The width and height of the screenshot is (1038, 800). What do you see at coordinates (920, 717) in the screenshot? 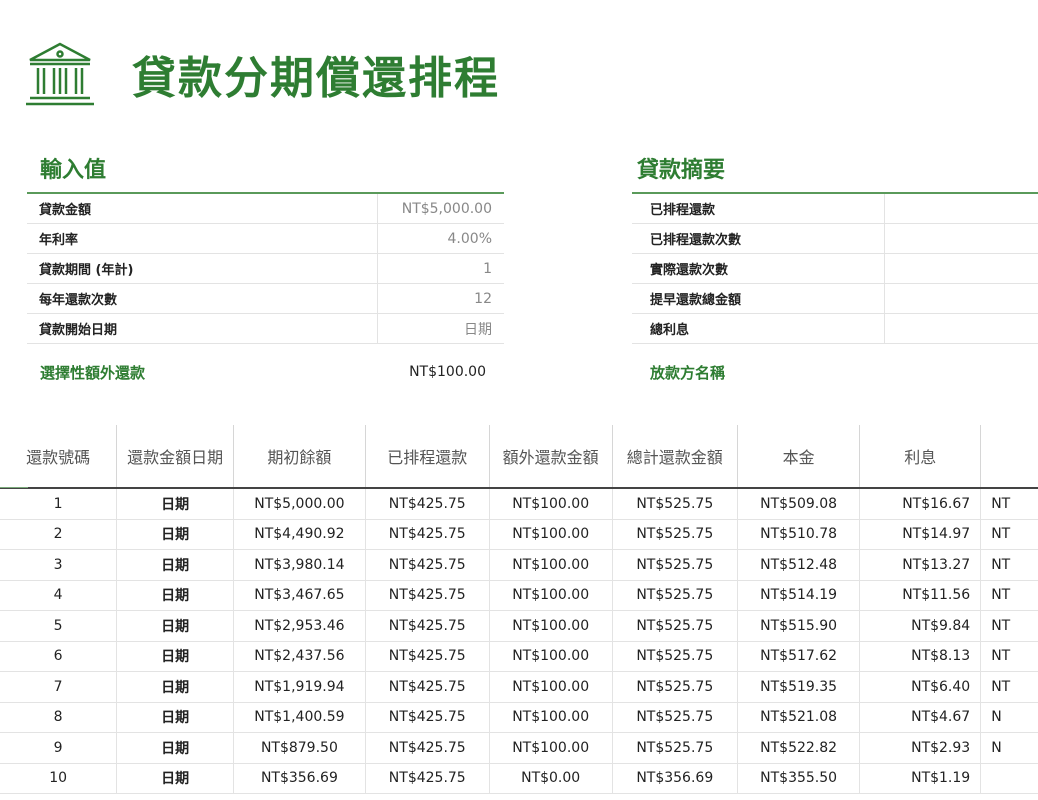
I see `interest-cell: NT$4.67` at bounding box center [920, 717].